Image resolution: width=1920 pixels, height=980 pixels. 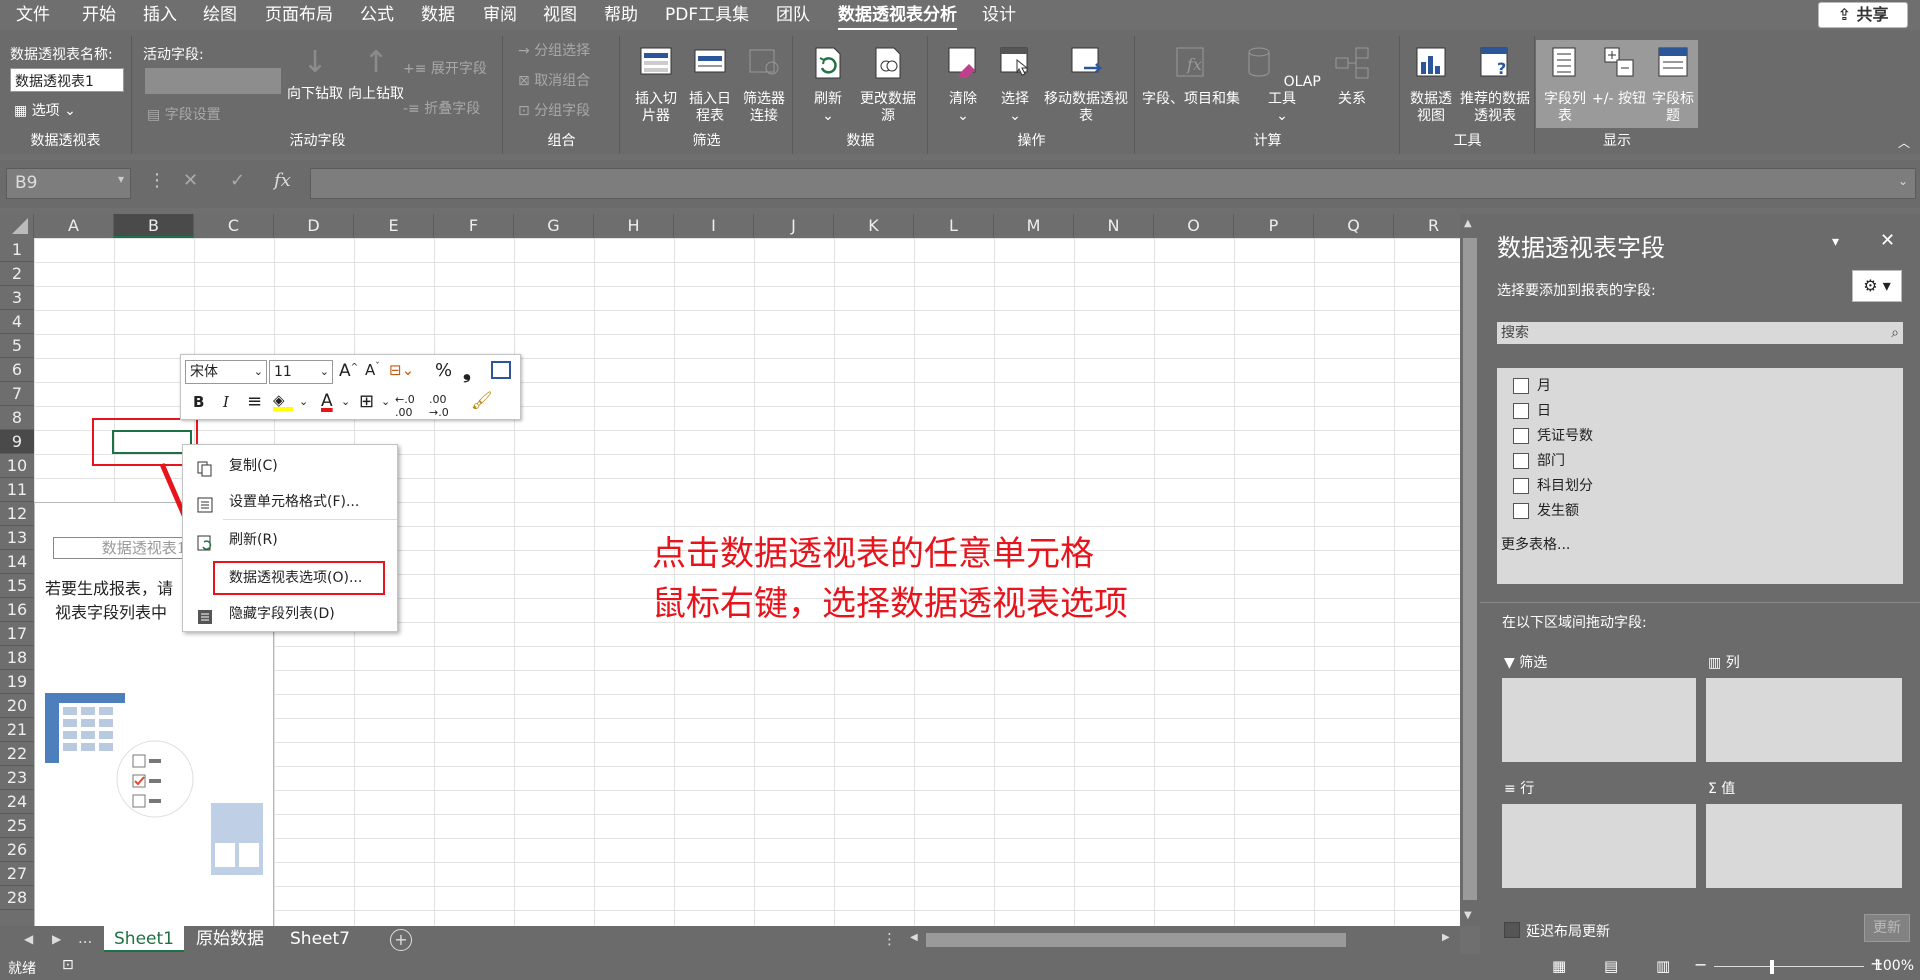 What do you see at coordinates (441, 108) in the screenshot?
I see `collapse-field-button: -≡ 折叠字段` at bounding box center [441, 108].